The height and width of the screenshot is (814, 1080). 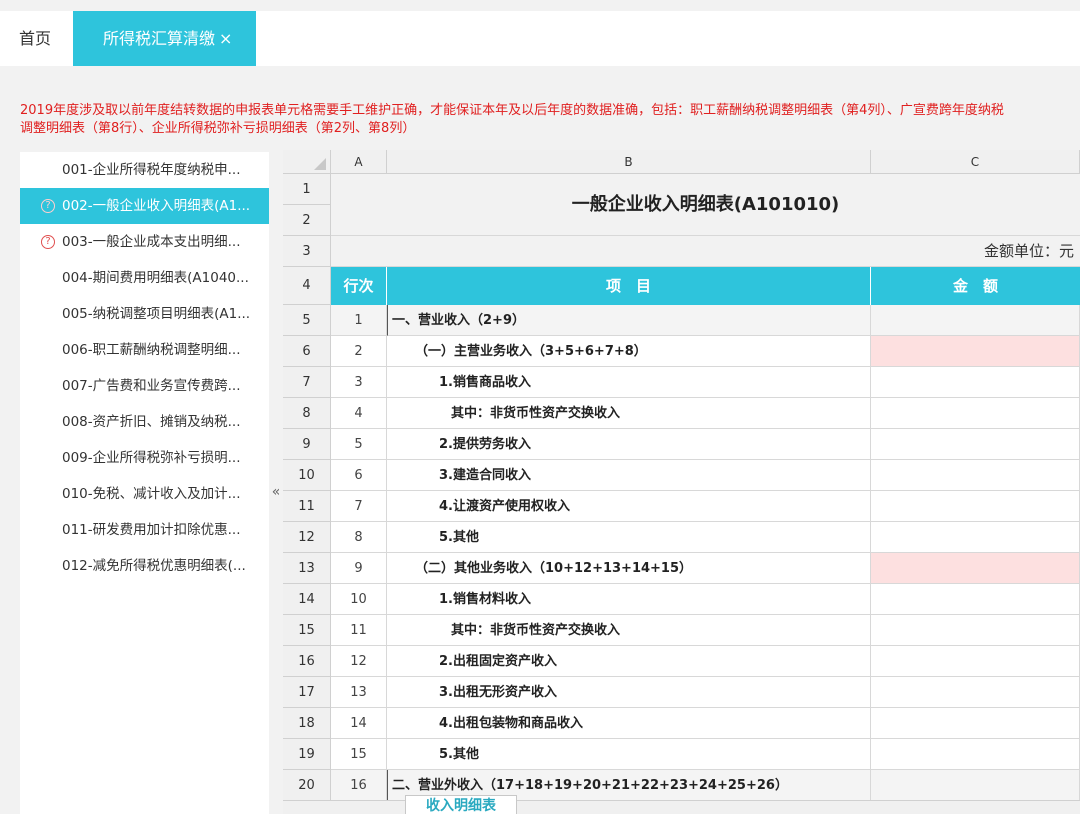 I want to click on column-header-c: C, so click(x=975, y=162).